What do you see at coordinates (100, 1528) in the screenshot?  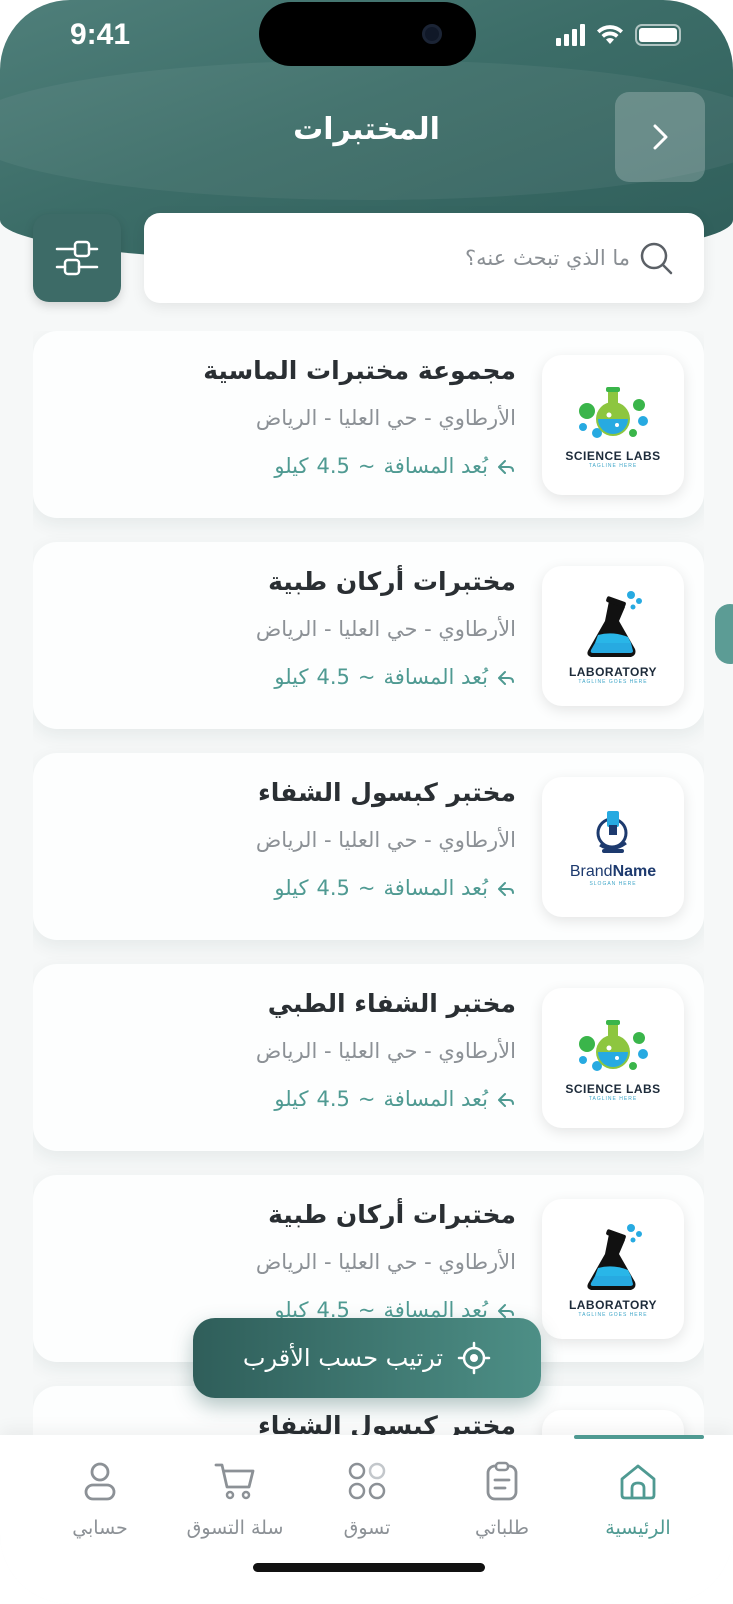 I see `tab-account-label: حسابي` at bounding box center [100, 1528].